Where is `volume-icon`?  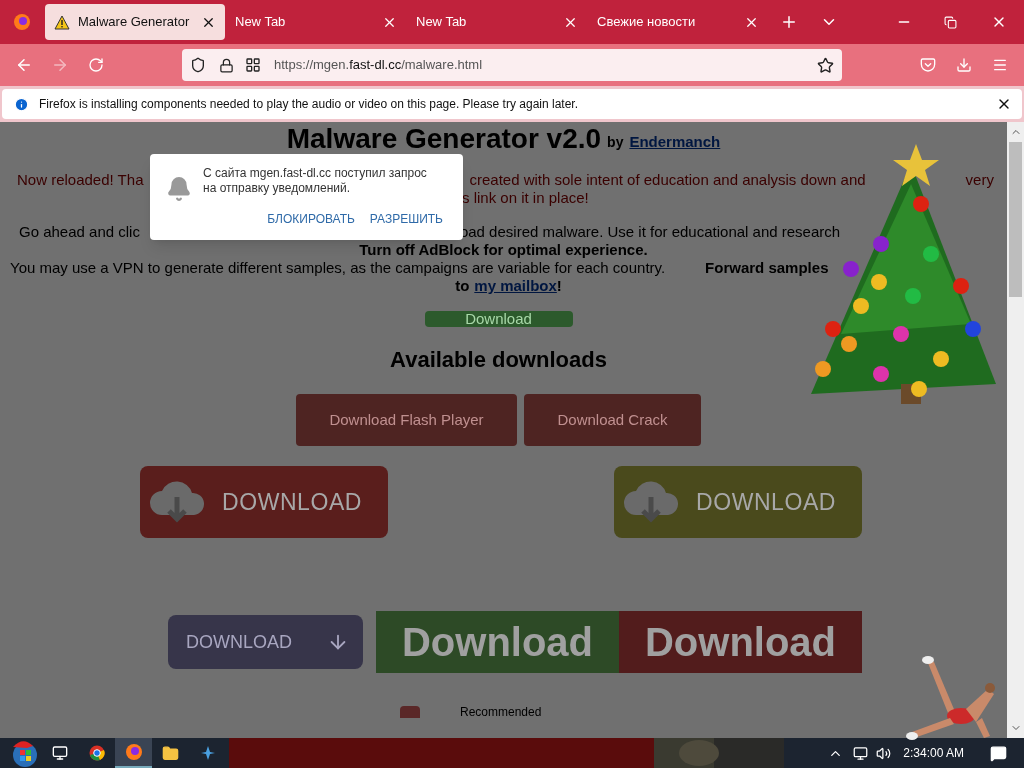 volume-icon is located at coordinates (884, 753).